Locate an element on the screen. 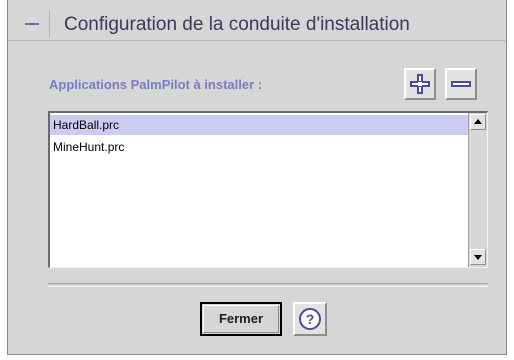 The width and height of the screenshot is (514, 360). scroll-down-button is located at coordinates (478, 257).